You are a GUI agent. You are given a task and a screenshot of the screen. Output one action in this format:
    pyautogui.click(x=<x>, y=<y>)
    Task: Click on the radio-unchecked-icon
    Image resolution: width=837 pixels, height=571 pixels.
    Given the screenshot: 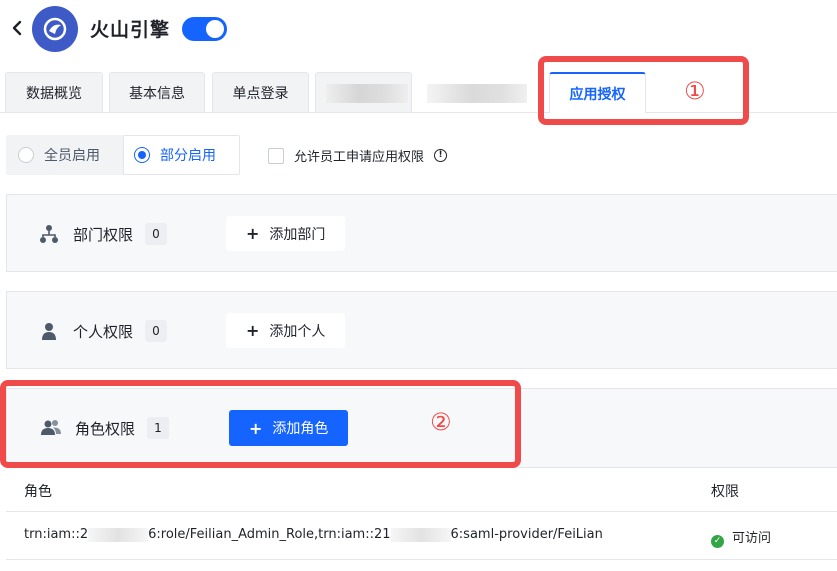 What is the action you would take?
    pyautogui.click(x=26, y=155)
    